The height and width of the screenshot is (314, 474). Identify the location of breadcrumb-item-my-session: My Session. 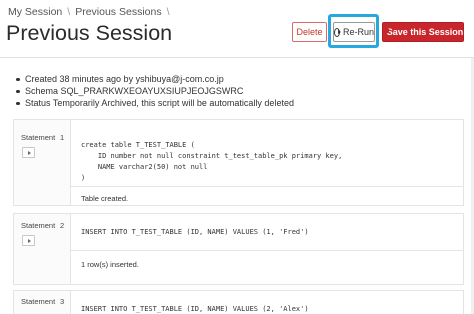
(35, 12).